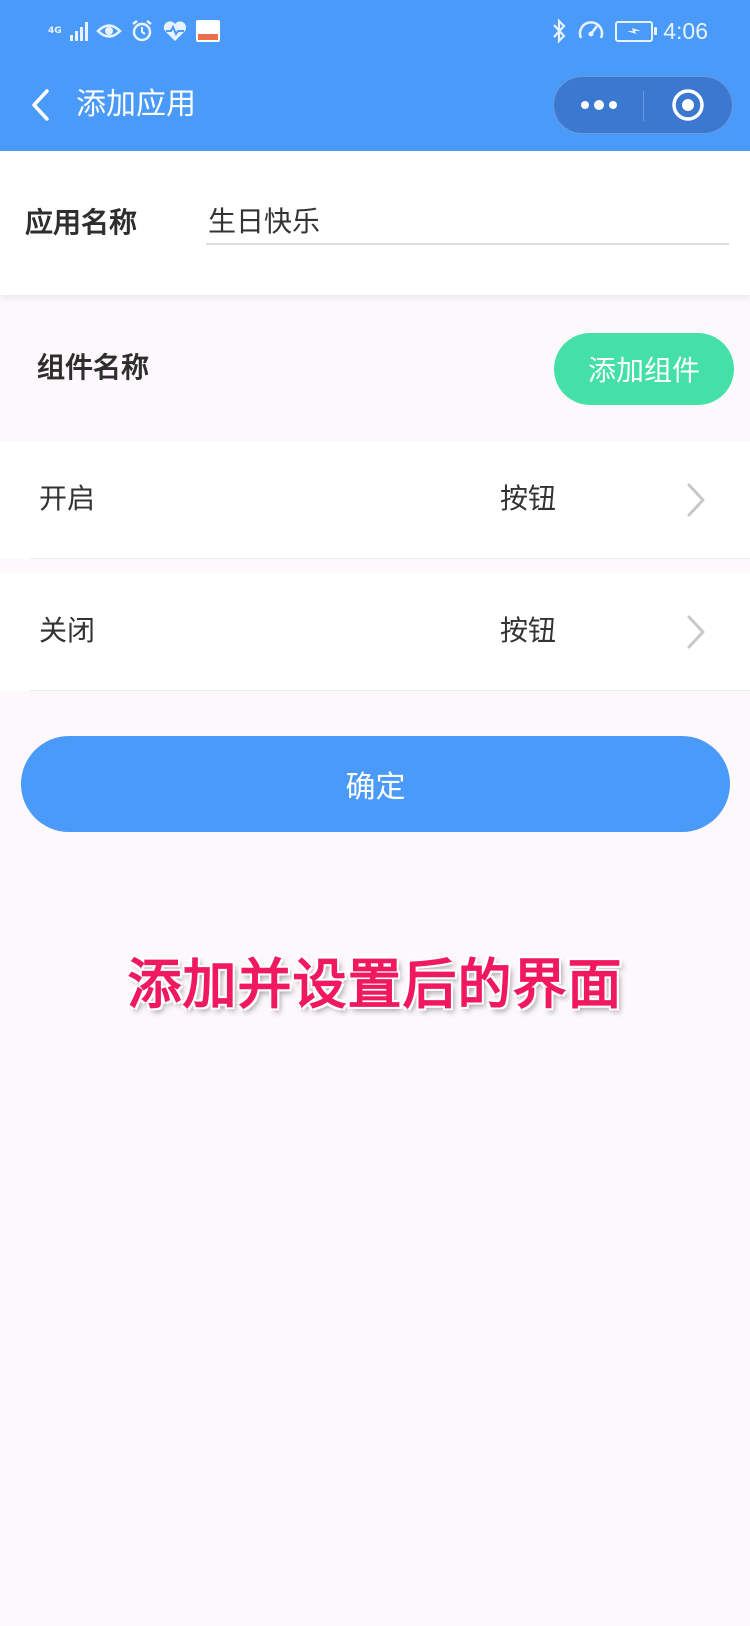 This screenshot has width=750, height=1626. What do you see at coordinates (467, 221) in the screenshot?
I see `app-name-input` at bounding box center [467, 221].